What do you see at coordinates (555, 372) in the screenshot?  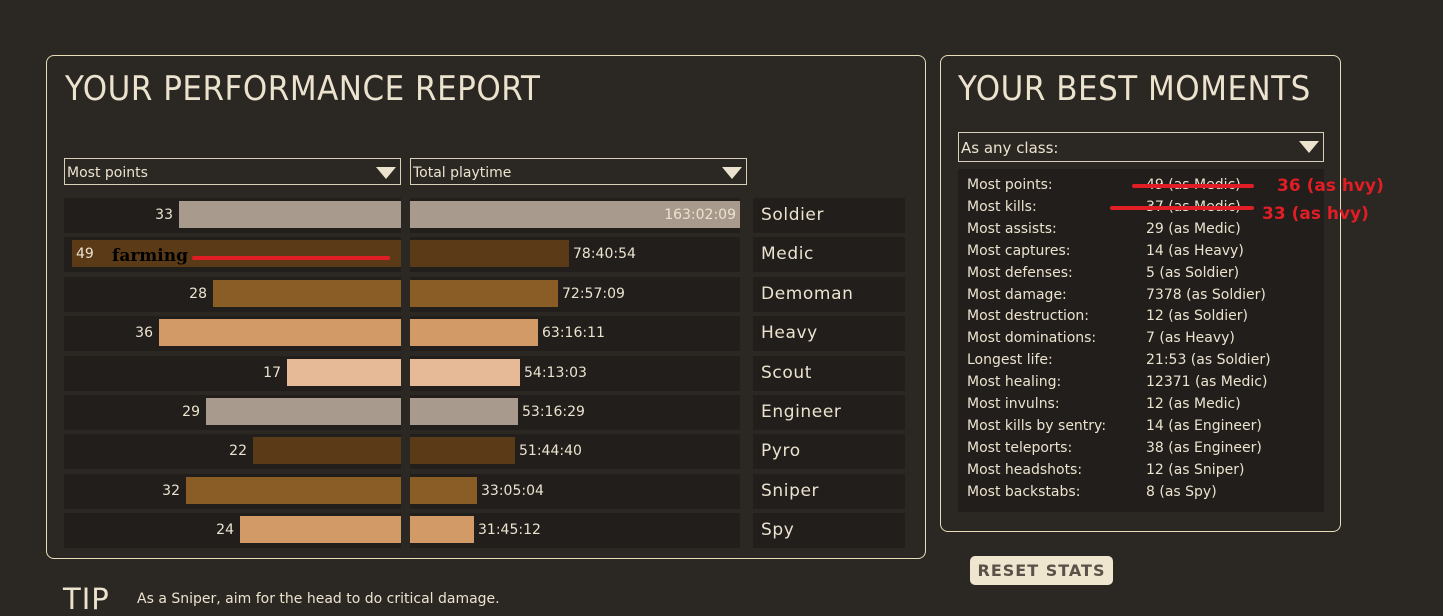 I see `playtime-value: 54:13:03` at bounding box center [555, 372].